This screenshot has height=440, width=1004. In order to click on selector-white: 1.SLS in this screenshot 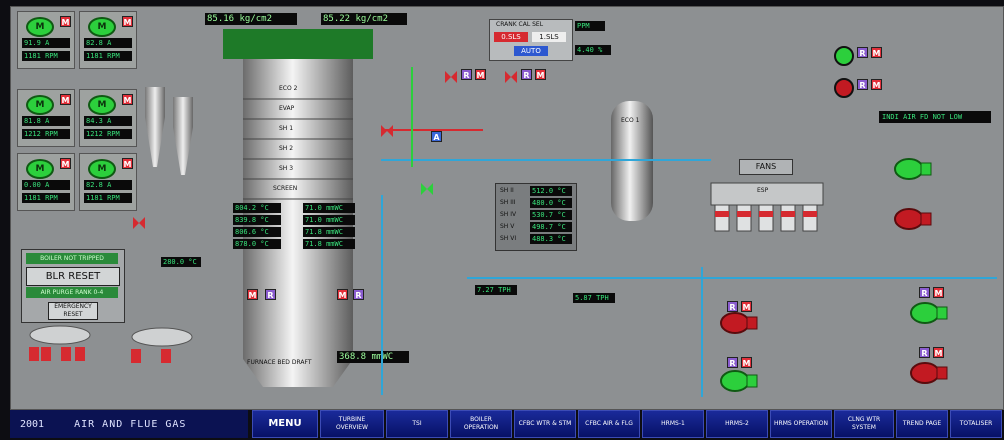, I will do `click(549, 37)`.